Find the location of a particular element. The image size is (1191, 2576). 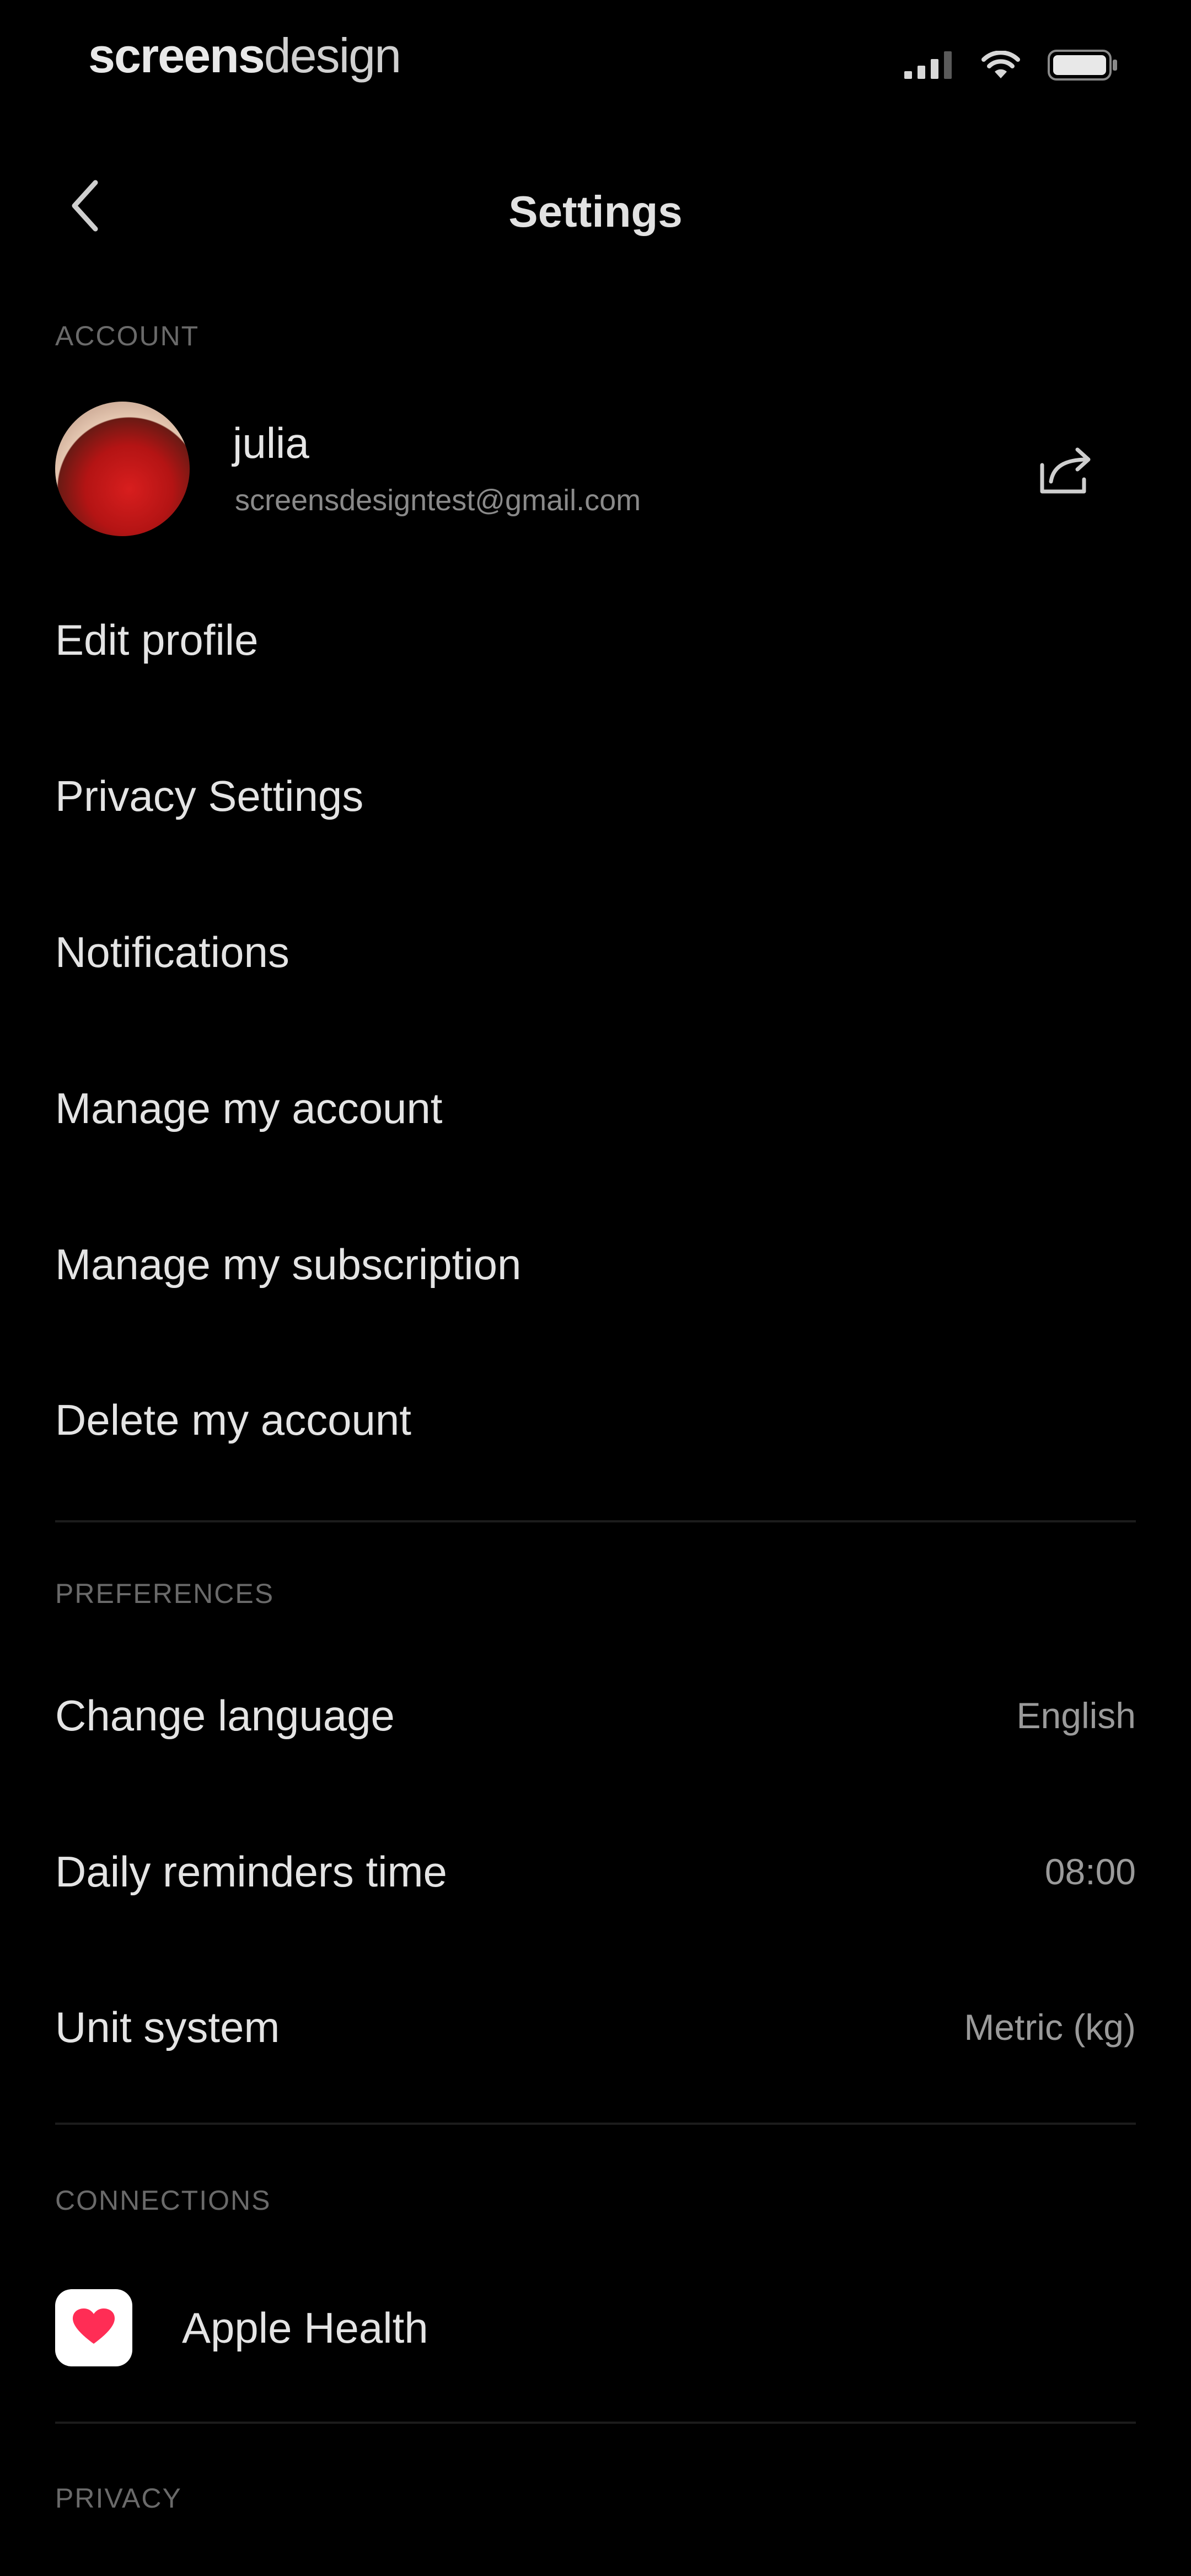

brand-light-text: design is located at coordinates (332, 55).